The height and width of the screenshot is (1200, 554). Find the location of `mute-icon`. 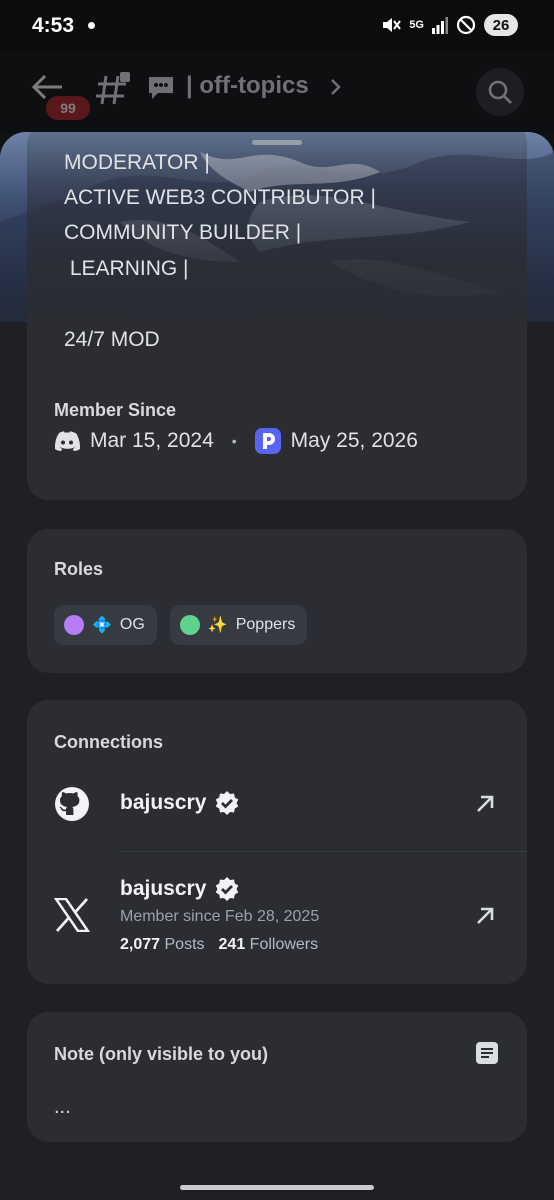

mute-icon is located at coordinates (392, 25).